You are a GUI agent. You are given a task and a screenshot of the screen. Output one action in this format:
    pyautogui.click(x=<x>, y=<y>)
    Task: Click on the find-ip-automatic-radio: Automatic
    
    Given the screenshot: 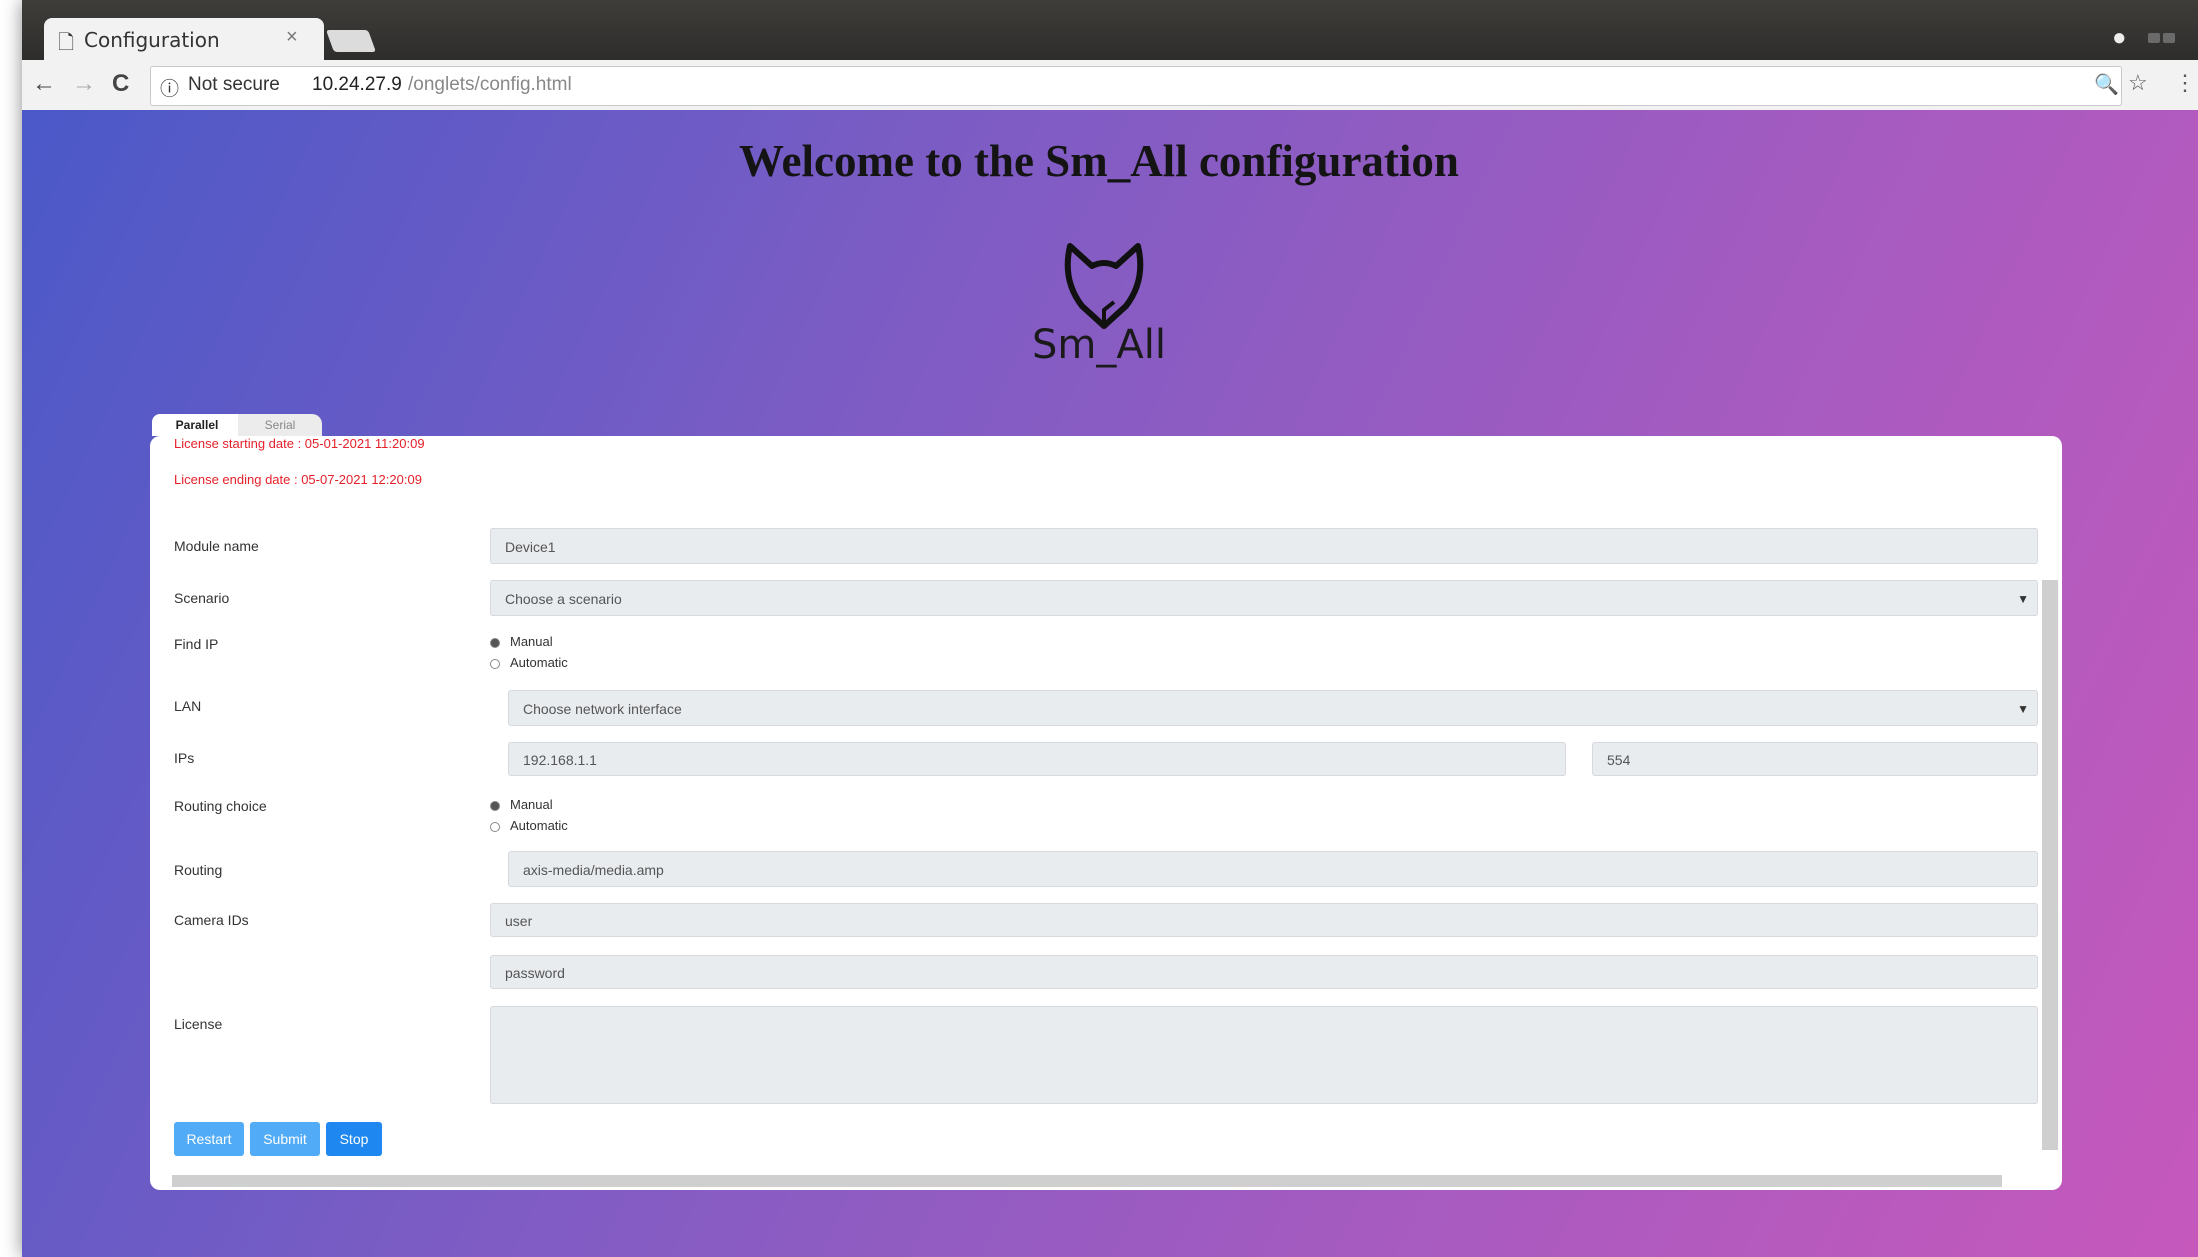 What is the action you would take?
    pyautogui.click(x=529, y=662)
    